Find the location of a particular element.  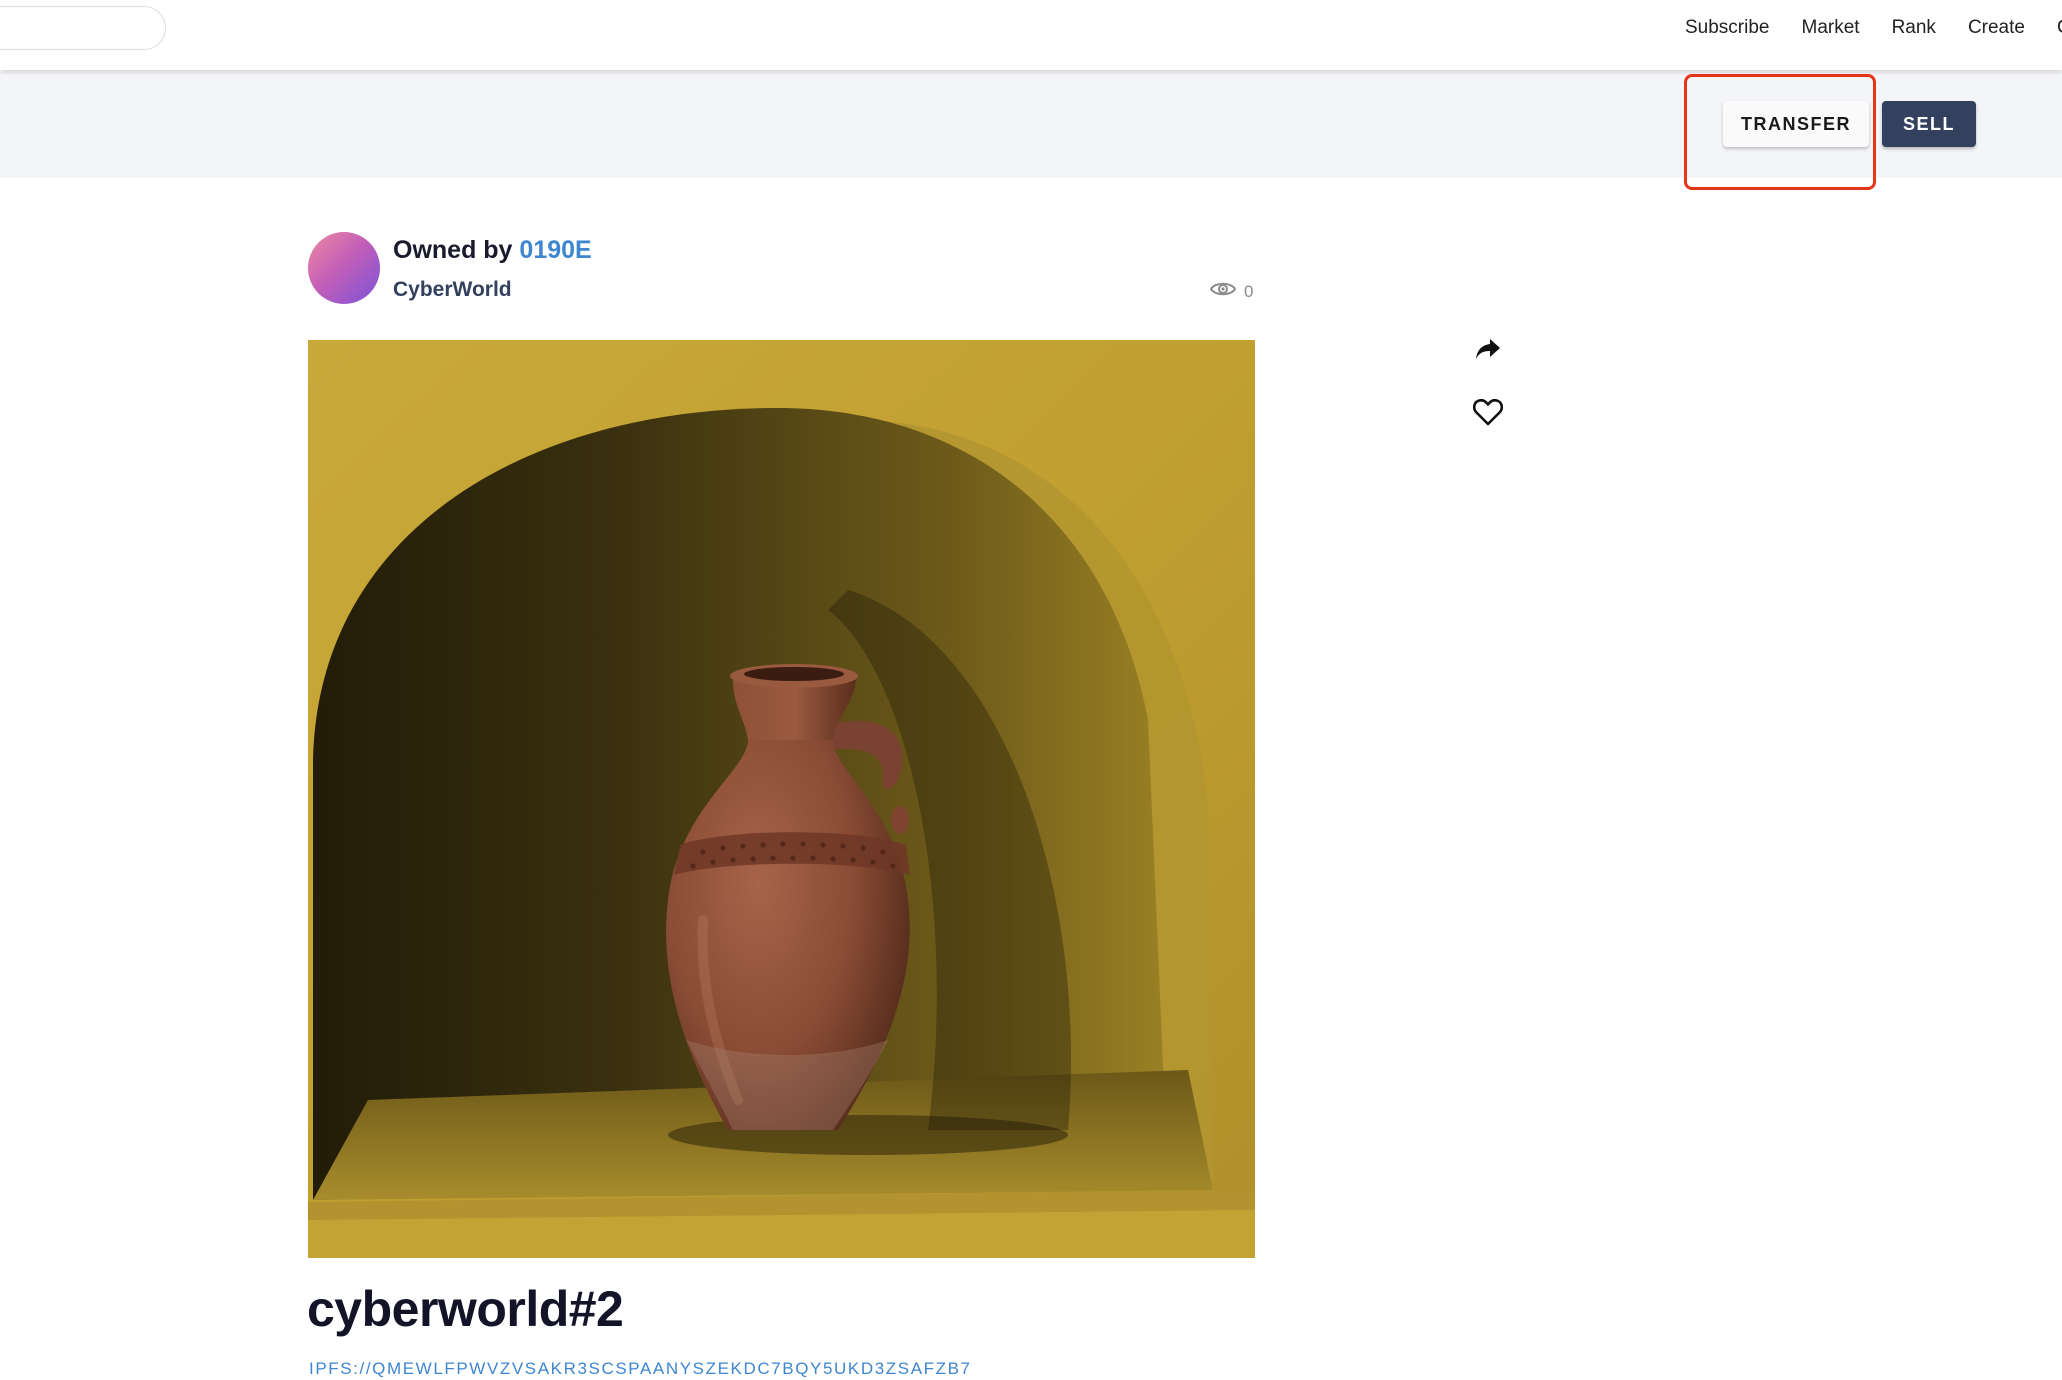

nav-item-rank: Rank is located at coordinates (1914, 28).